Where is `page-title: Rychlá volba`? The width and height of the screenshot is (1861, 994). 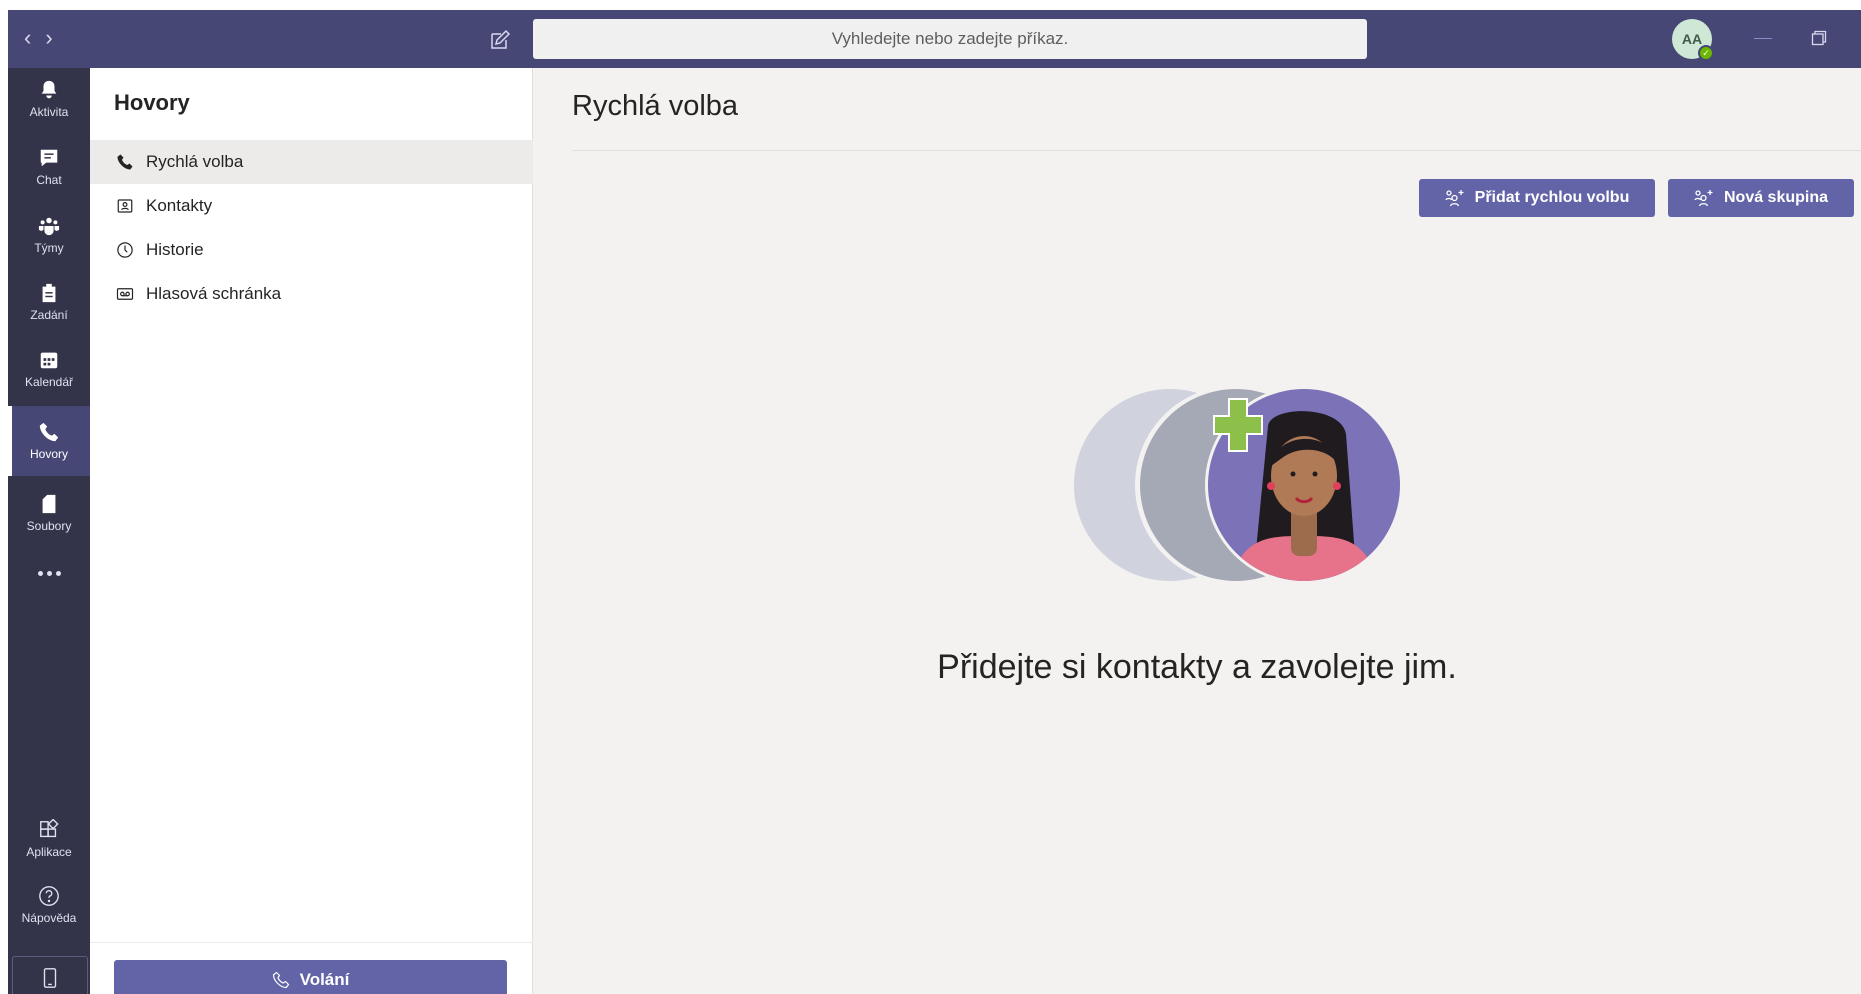
page-title: Rychlá volba is located at coordinates (655, 106).